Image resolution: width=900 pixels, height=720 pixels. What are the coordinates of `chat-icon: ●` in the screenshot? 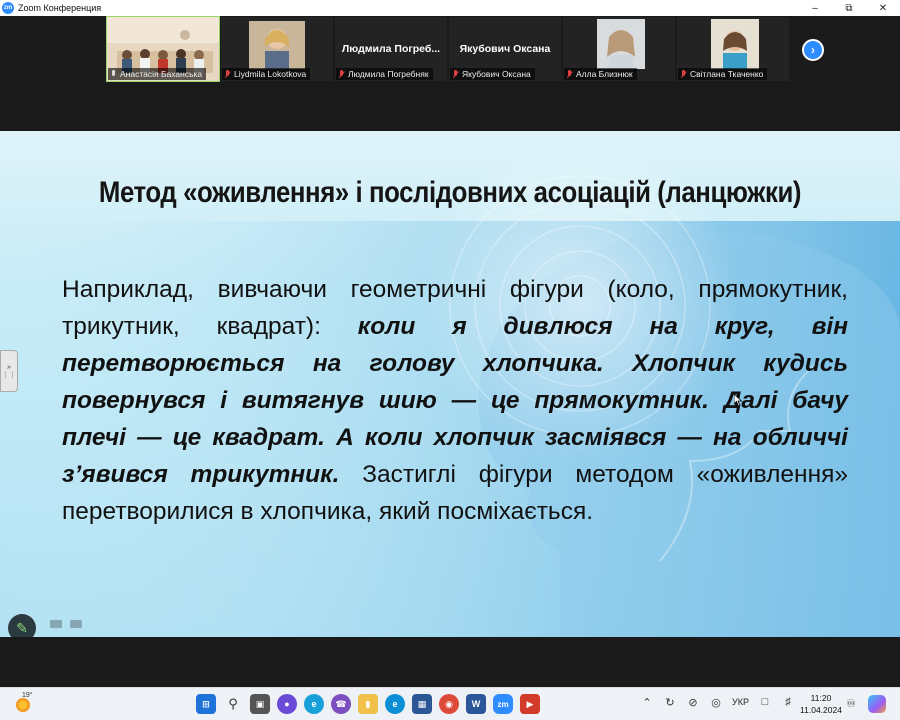 It's located at (287, 704).